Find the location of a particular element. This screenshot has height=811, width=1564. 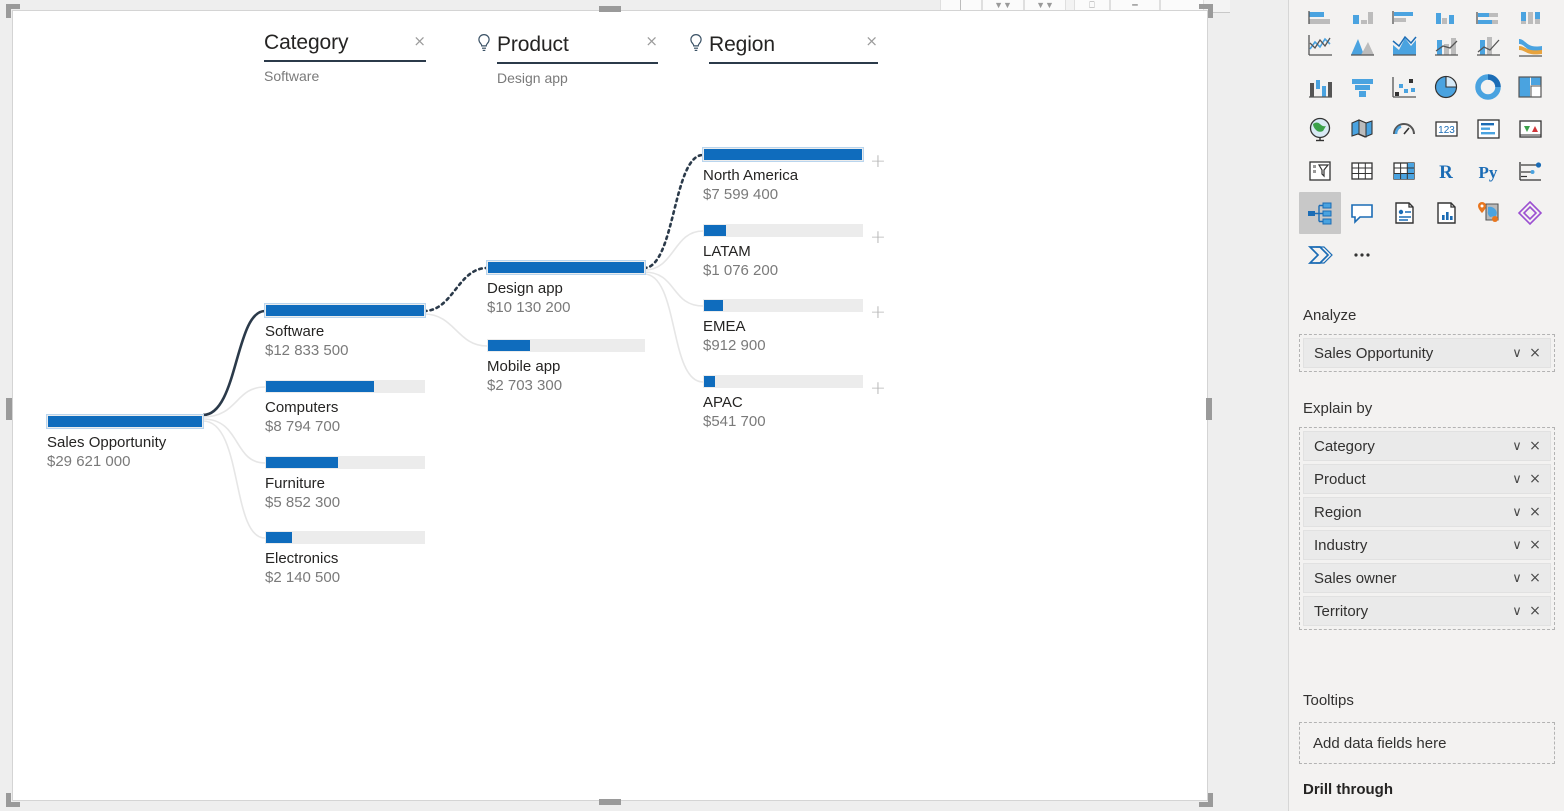

resize-handle-bottom-right is located at coordinates (1206, 800).